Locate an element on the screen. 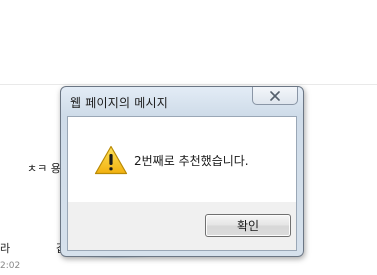  ok-button: 확인 is located at coordinates (248, 225).